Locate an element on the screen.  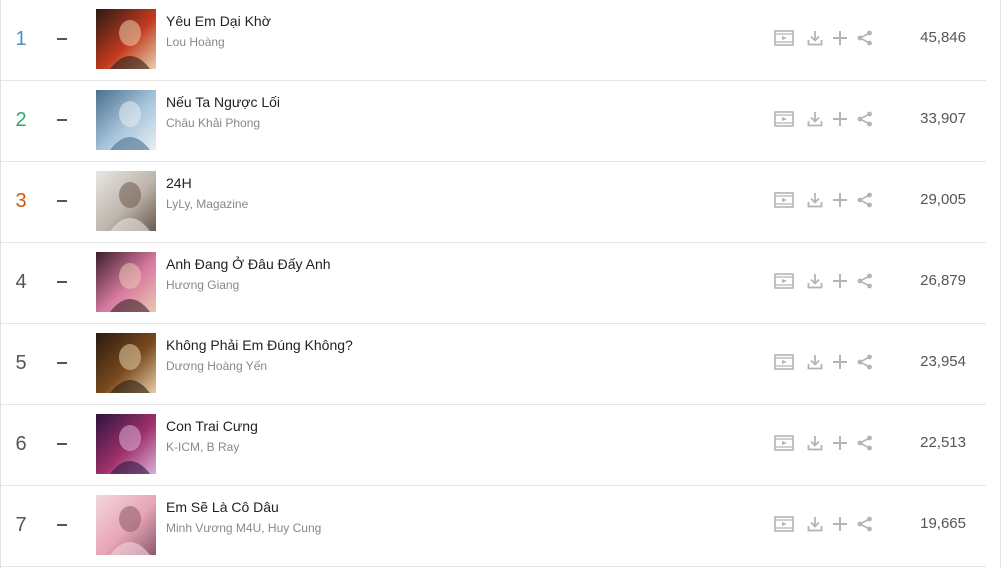
song-title-link: Không Phải Em Đúng Không? is located at coordinates (259, 345).